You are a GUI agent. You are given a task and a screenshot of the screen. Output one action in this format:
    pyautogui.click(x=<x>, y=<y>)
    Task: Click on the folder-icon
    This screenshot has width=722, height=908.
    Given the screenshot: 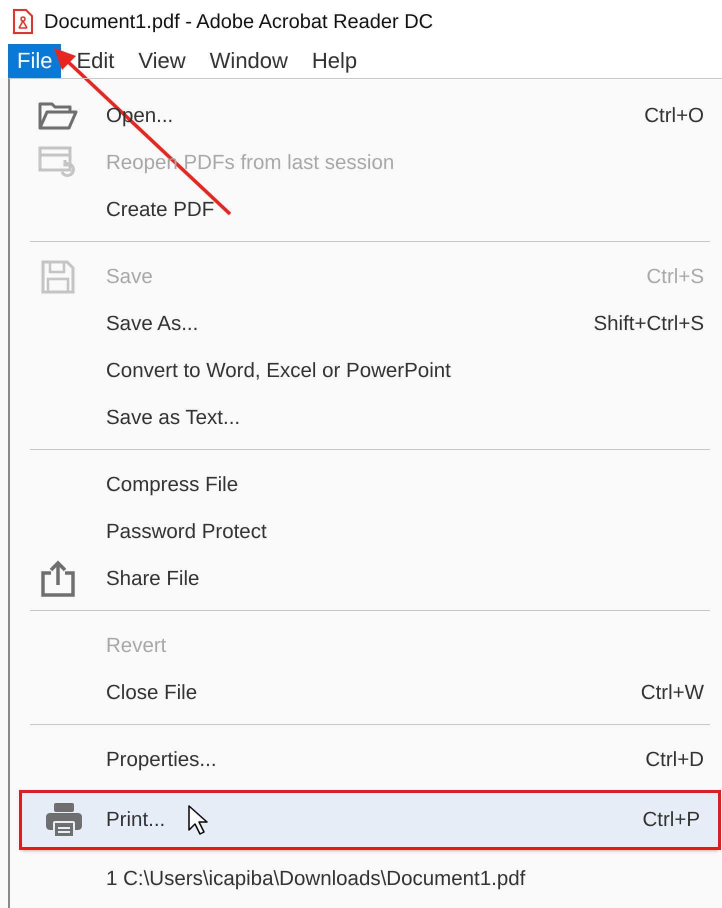 What is the action you would take?
    pyautogui.click(x=58, y=116)
    